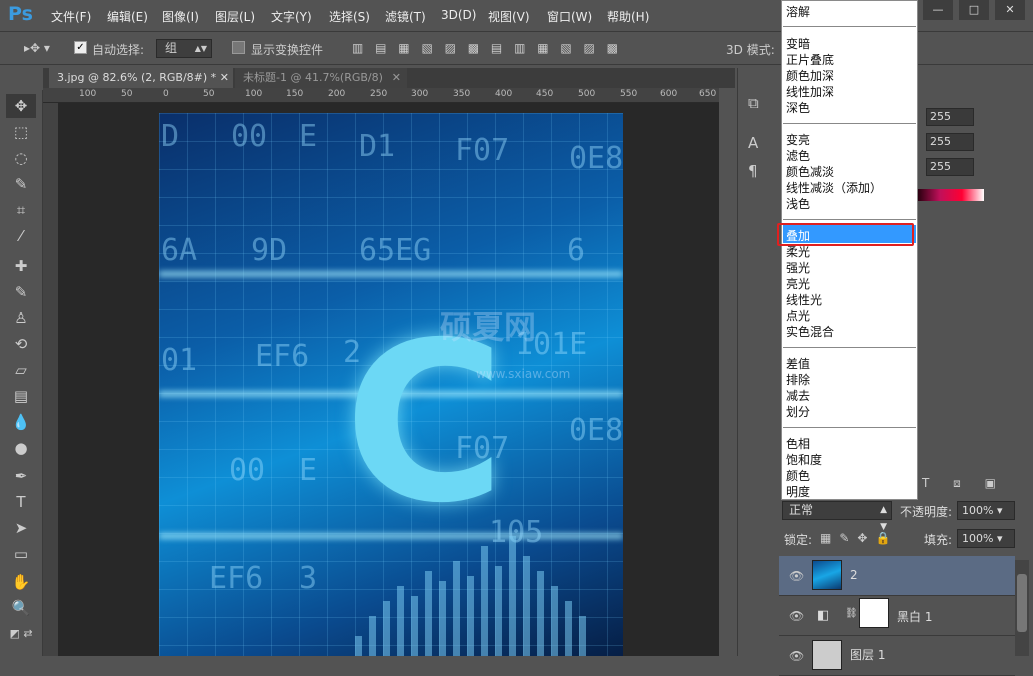  What do you see at coordinates (897, 576) in the screenshot?
I see `layer-row: 👁 2` at bounding box center [897, 576].